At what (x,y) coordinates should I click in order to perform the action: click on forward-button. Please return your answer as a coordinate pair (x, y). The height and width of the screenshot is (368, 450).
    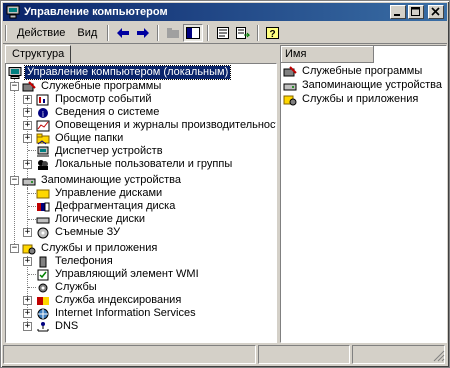
    Looking at the image, I should click on (143, 33).